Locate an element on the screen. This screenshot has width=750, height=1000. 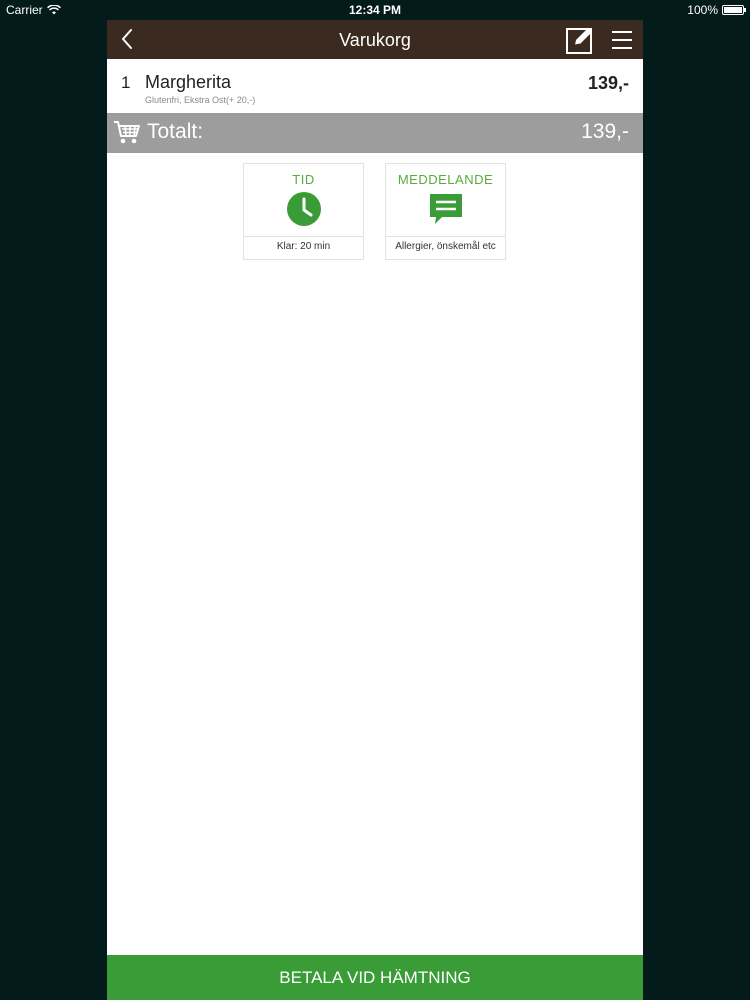
battery-icon is located at coordinates (734, 10).